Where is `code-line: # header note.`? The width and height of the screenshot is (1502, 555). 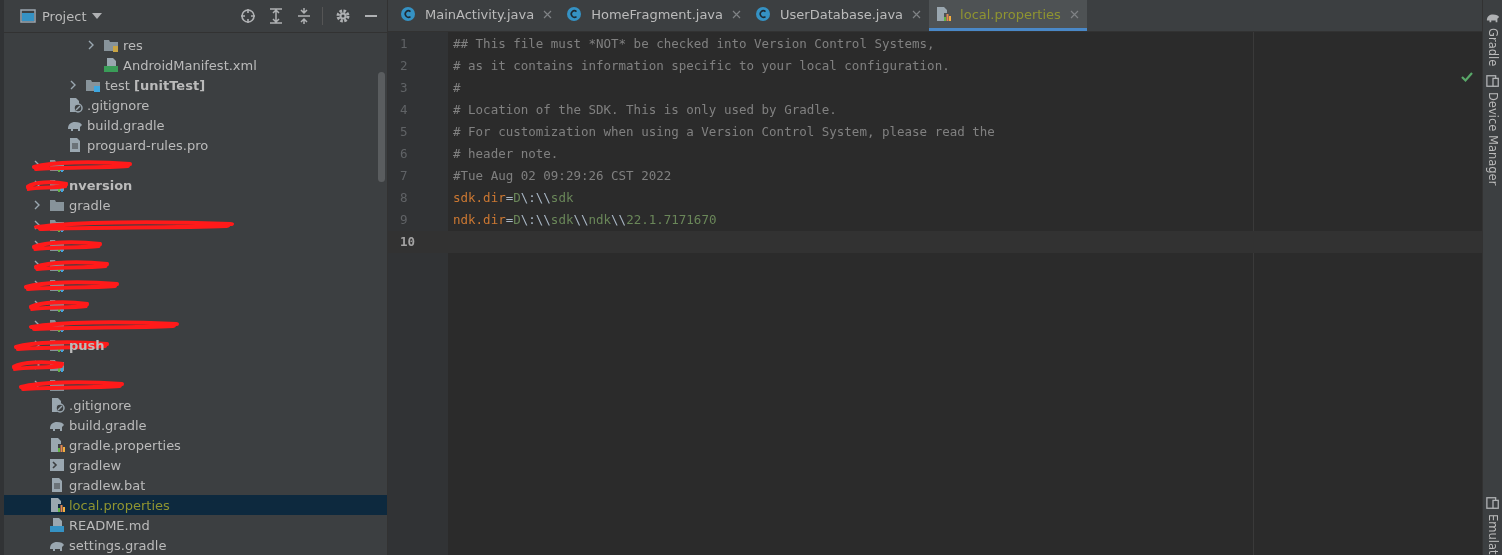 code-line: # header note. is located at coordinates (506, 154).